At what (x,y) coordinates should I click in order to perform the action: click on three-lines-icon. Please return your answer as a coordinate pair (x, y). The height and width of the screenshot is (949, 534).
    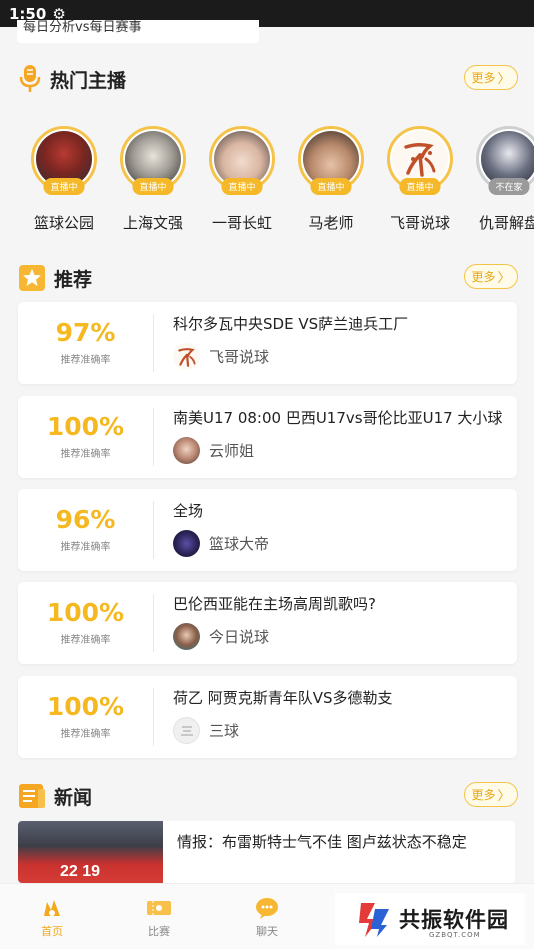
    Looking at the image, I should click on (186, 730).